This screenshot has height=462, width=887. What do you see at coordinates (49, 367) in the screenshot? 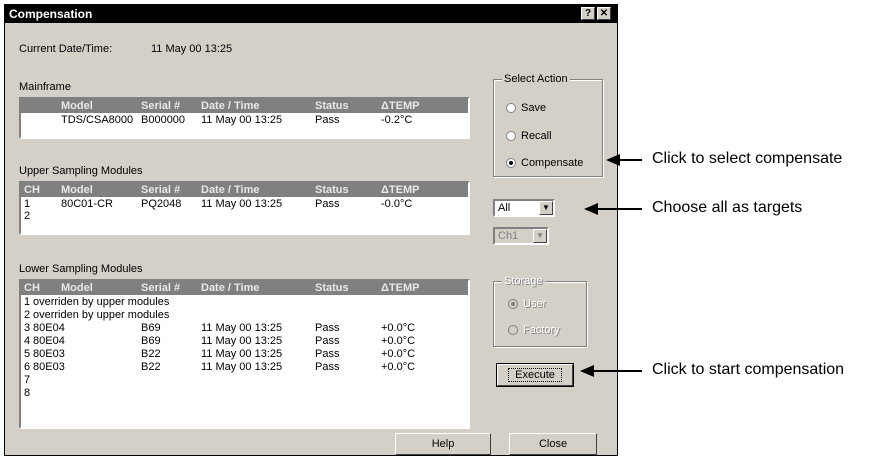
I see `cell-model: 80E03` at bounding box center [49, 367].